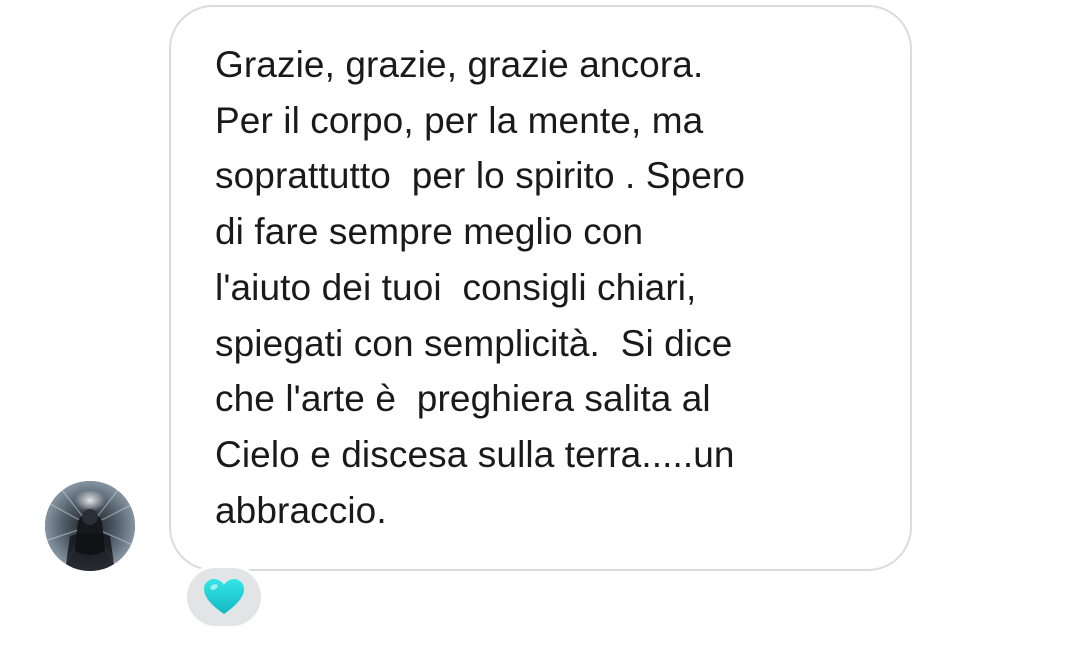 This screenshot has width=1079, height=651. Describe the element at coordinates (475, 454) in the screenshot. I see `message-line: Cielo e discesa sulla terra.....un` at that location.